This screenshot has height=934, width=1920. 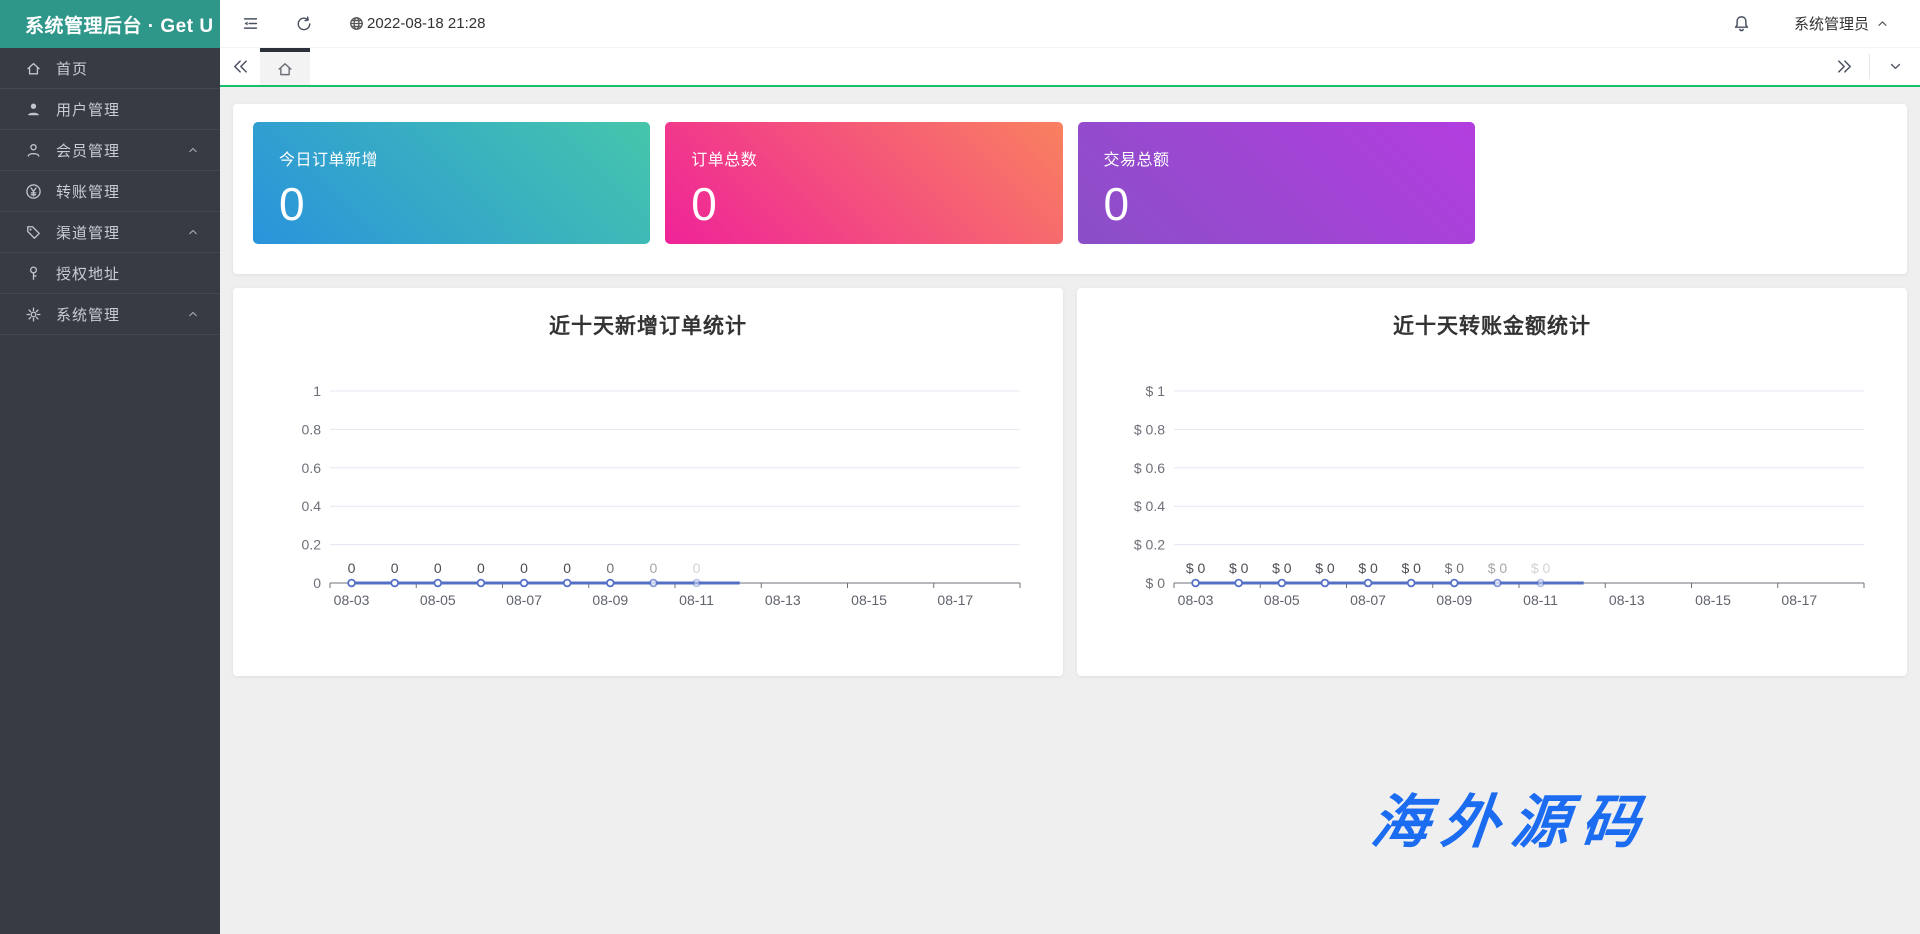 I want to click on stat-card-label: 交易总额, so click(x=1136, y=160).